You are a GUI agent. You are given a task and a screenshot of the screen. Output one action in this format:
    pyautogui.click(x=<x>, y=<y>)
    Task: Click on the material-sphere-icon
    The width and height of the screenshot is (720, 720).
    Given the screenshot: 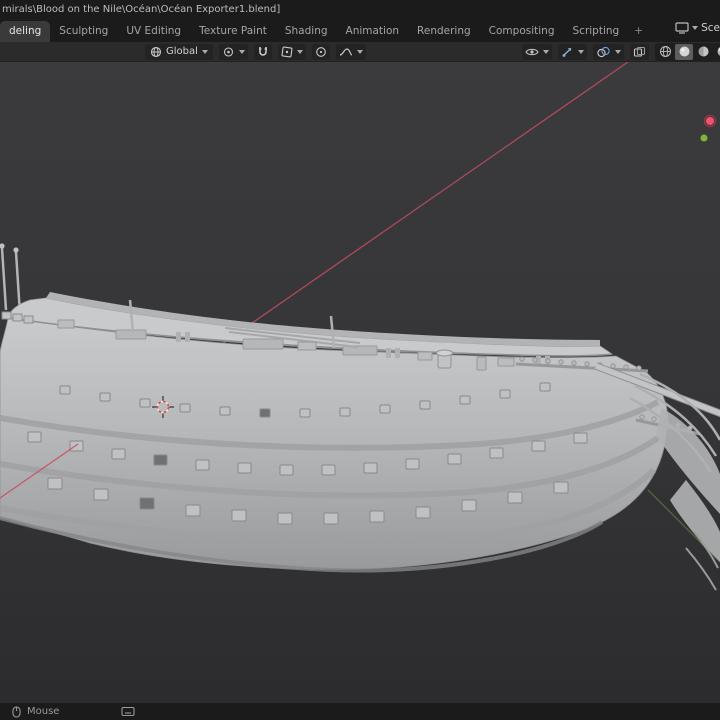 What is the action you would take?
    pyautogui.click(x=703, y=51)
    